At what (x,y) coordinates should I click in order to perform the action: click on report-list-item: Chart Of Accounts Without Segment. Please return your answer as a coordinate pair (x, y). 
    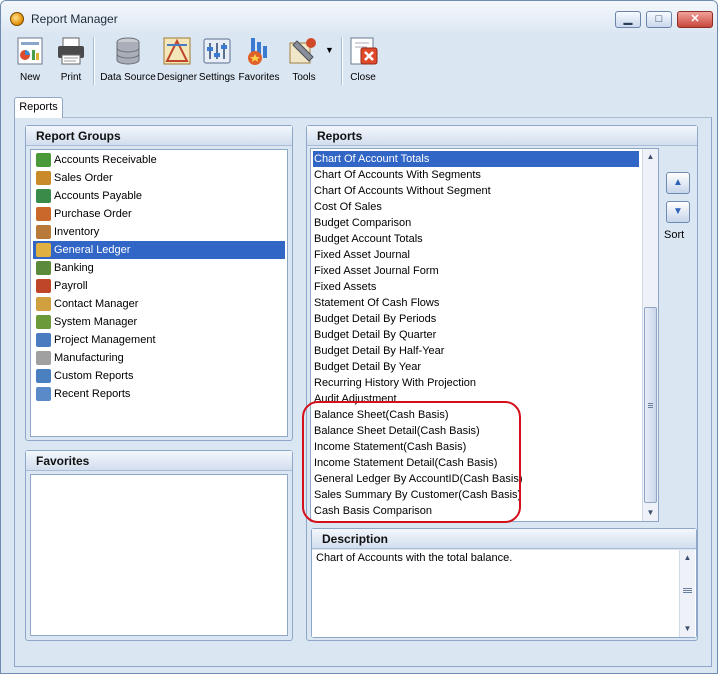
    Looking at the image, I should click on (476, 191).